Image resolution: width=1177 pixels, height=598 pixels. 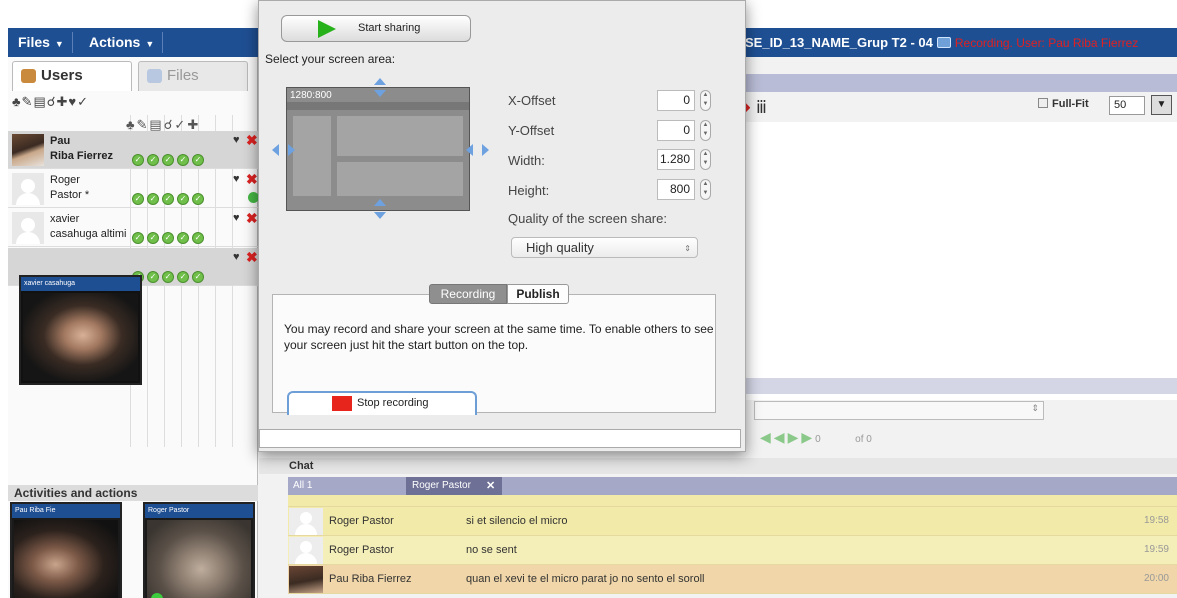 I want to click on zoom-dropdown-button: ▼, so click(x=1161, y=105).